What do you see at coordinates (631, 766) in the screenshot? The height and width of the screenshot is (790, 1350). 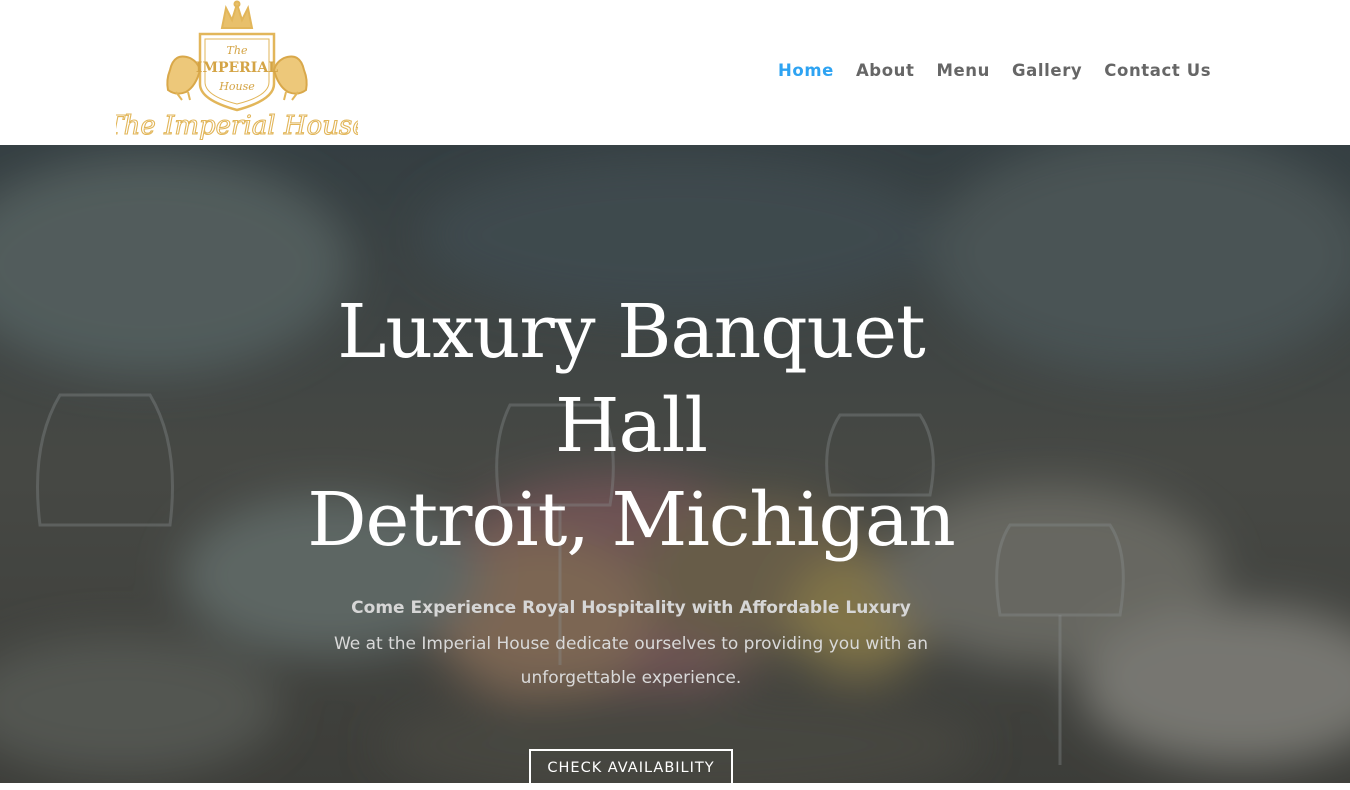 I see `check-availability-button: CHECK AVAILABILITY` at bounding box center [631, 766].